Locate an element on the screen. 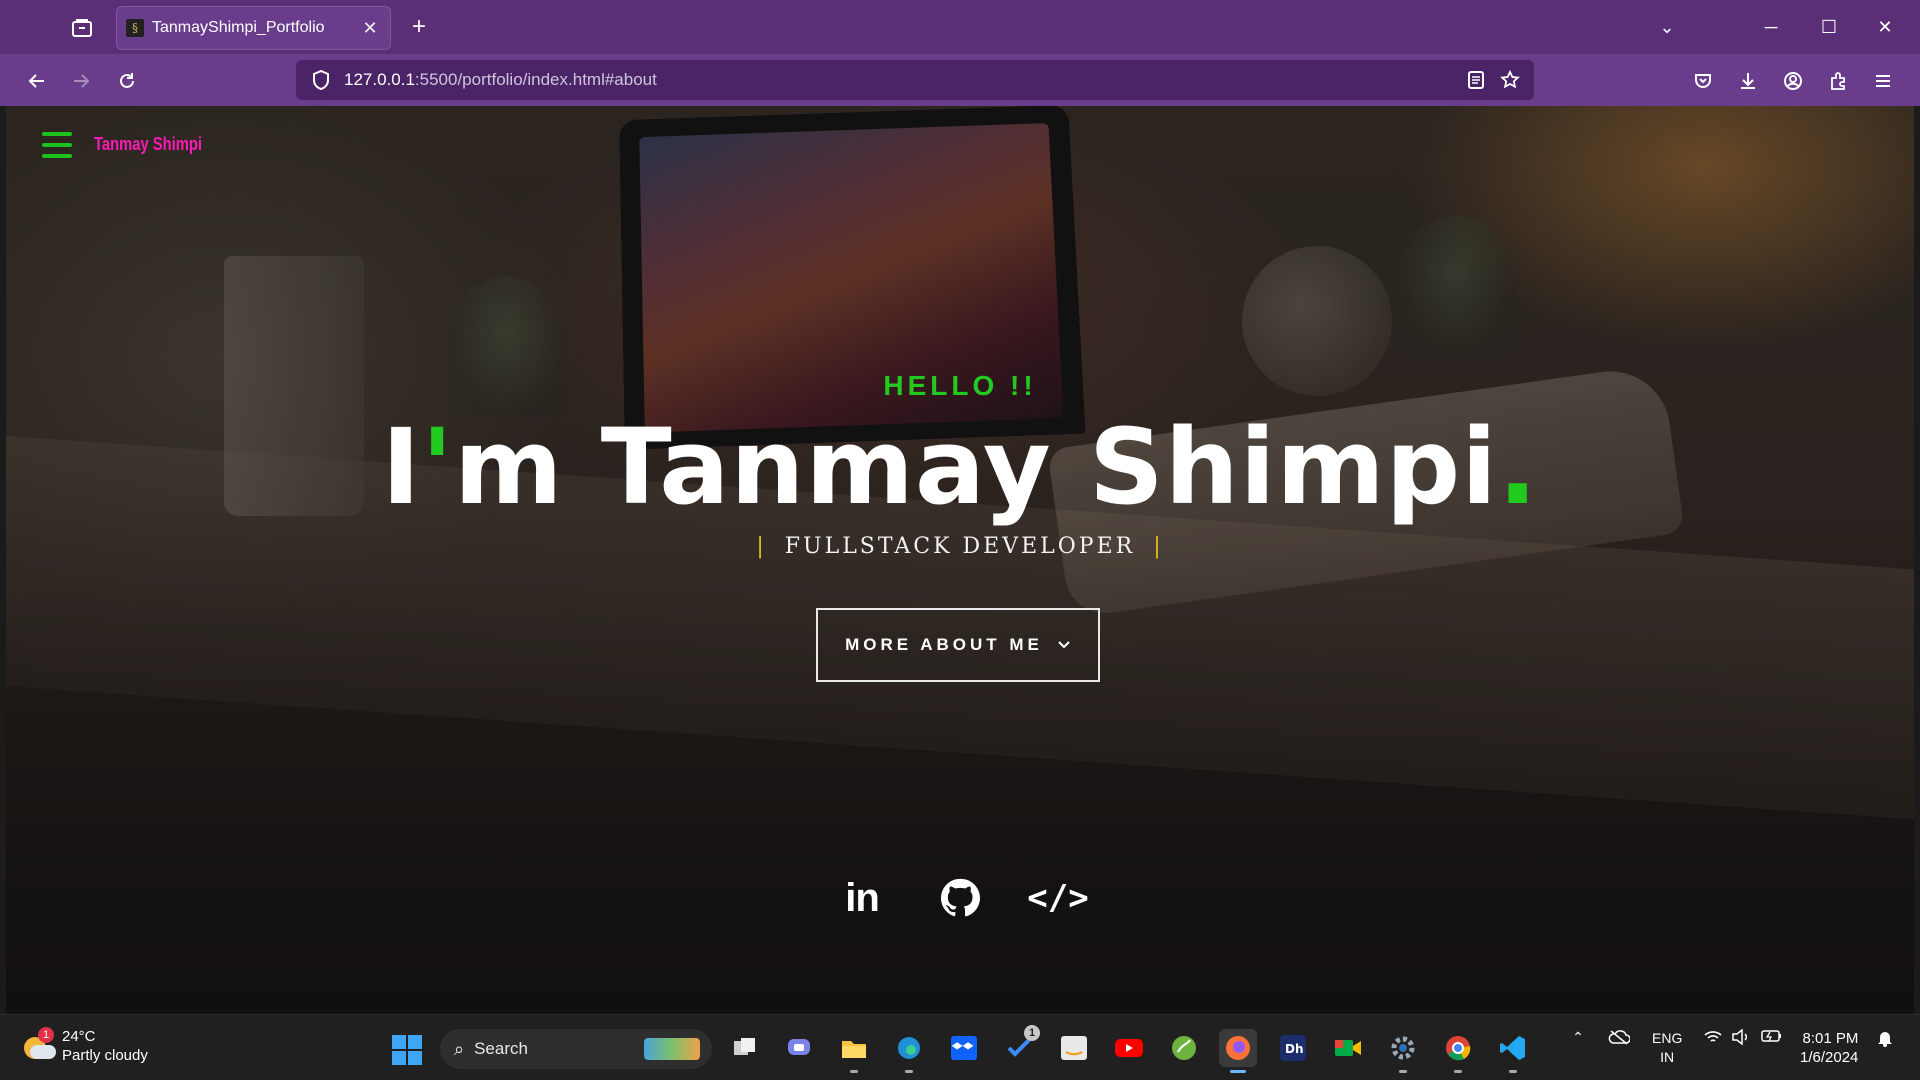  site-favicon-icon: § is located at coordinates (135, 28).